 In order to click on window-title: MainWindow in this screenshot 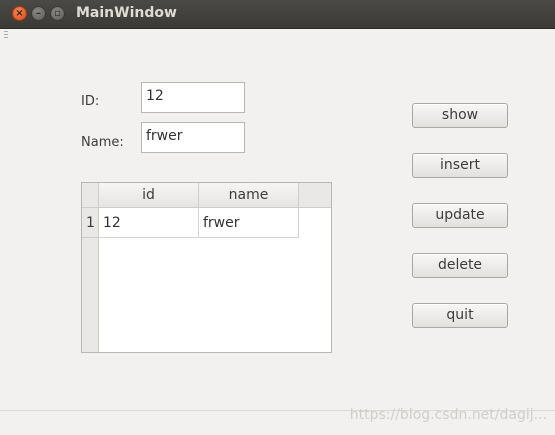, I will do `click(126, 13)`.